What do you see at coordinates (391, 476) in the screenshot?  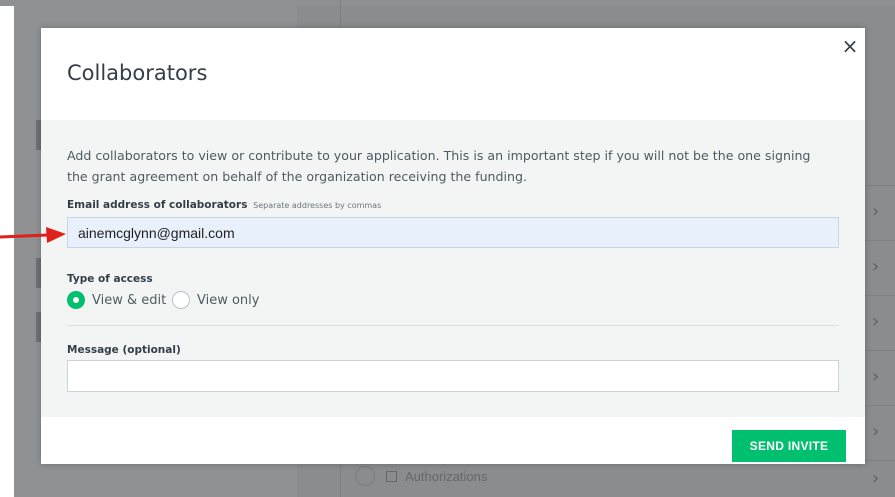 I see `document-icon` at bounding box center [391, 476].